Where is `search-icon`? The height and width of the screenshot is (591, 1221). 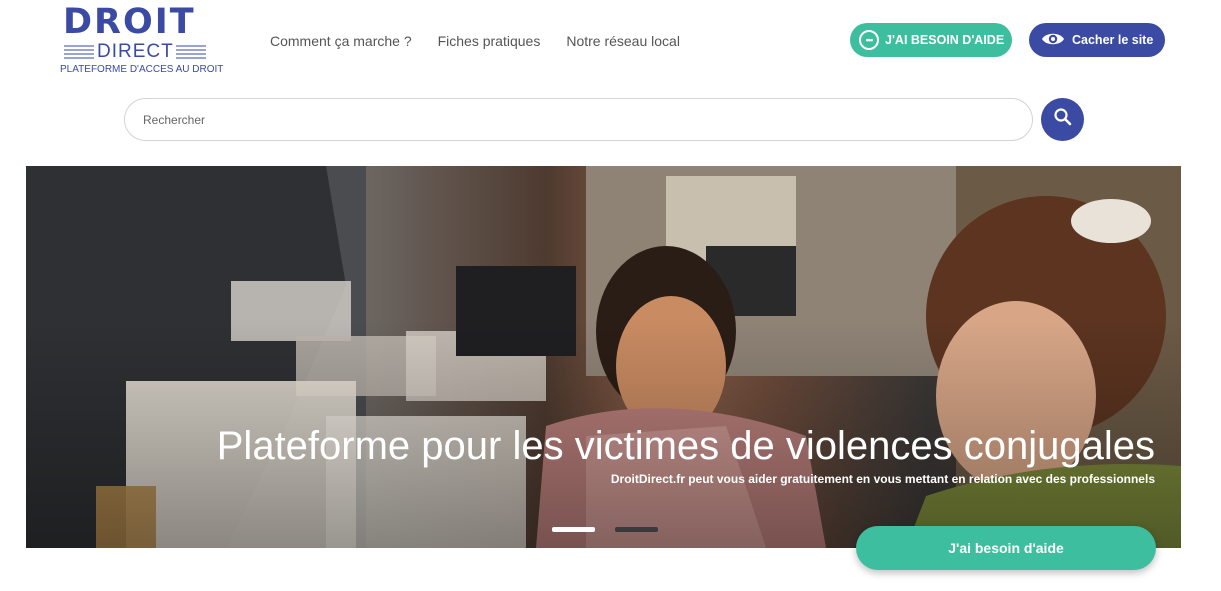
search-icon is located at coordinates (1063, 119).